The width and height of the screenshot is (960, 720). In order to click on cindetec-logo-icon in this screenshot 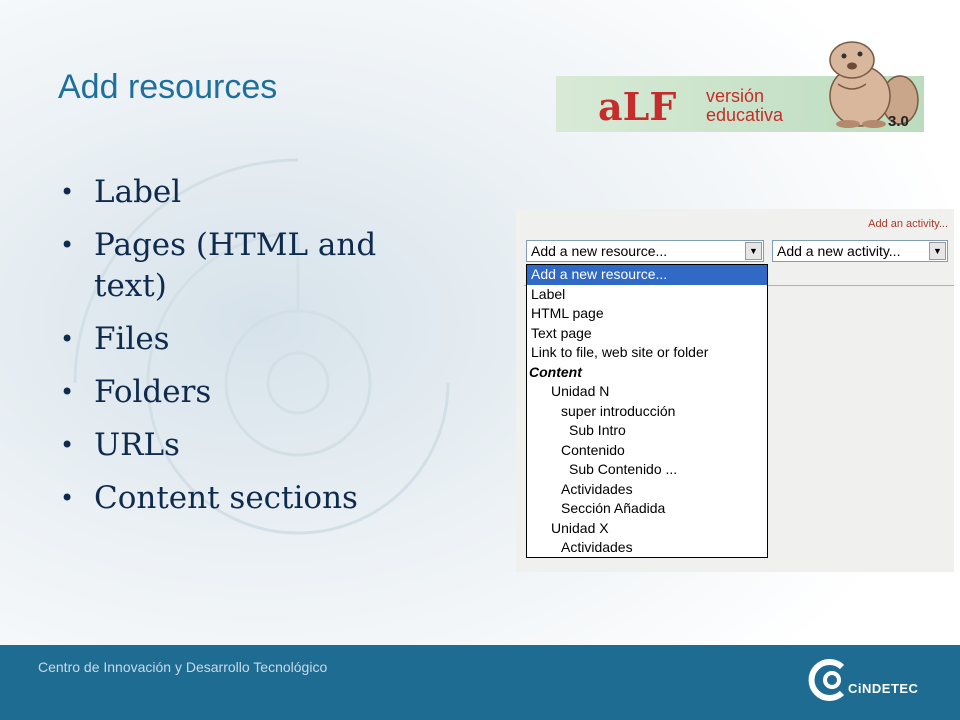, I will do `click(826, 680)`.